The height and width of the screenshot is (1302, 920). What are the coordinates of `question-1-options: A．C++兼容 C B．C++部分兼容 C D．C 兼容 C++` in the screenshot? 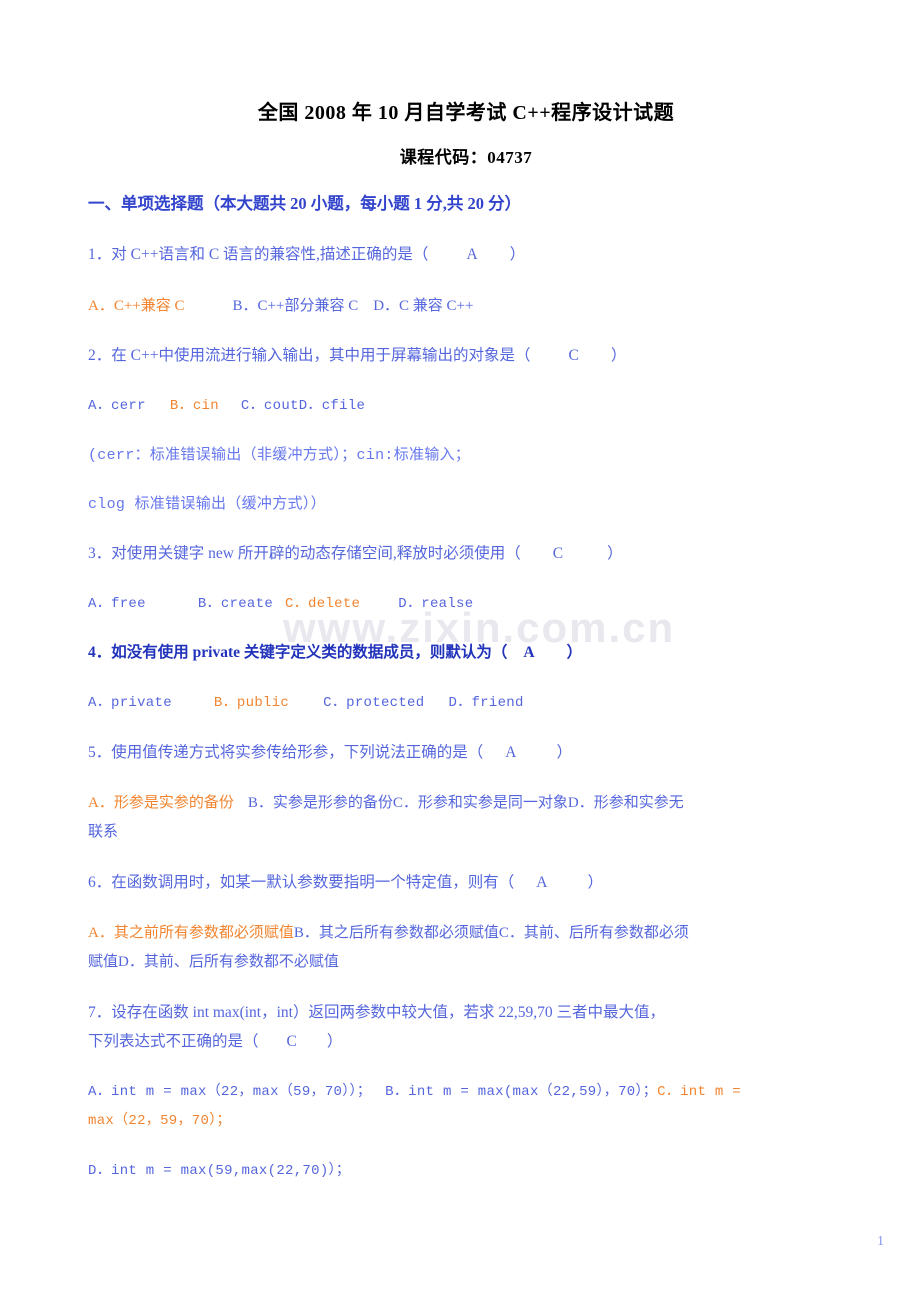 It's located at (466, 306).